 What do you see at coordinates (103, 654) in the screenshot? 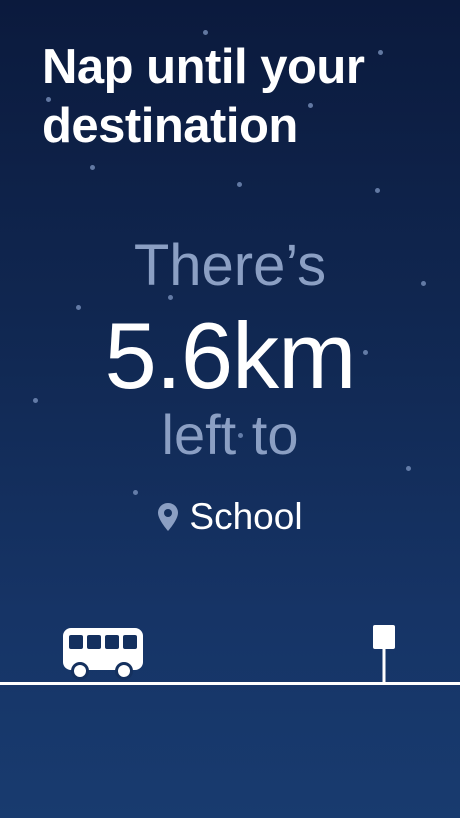
I see `bus-icon` at bounding box center [103, 654].